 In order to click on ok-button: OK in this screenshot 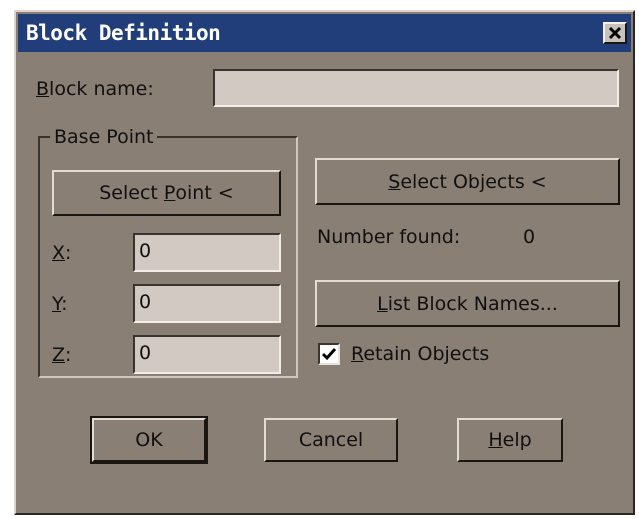, I will do `click(149, 440)`.